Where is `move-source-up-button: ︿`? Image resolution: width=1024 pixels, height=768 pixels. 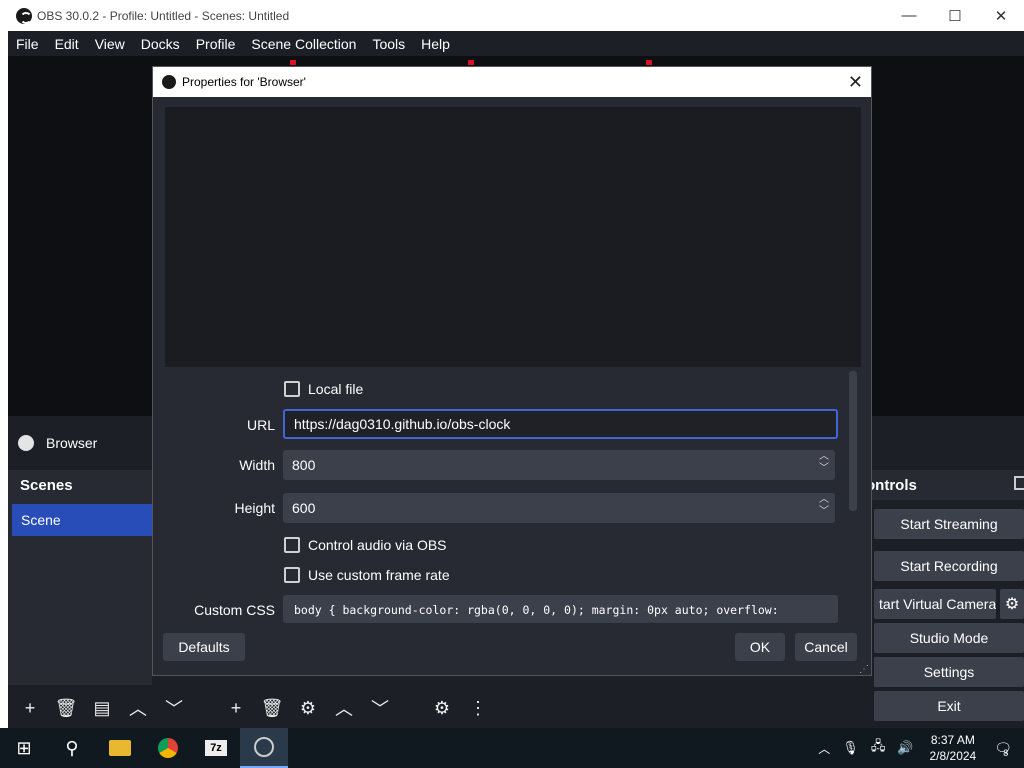 move-source-up-button: ︿ is located at coordinates (344, 708).